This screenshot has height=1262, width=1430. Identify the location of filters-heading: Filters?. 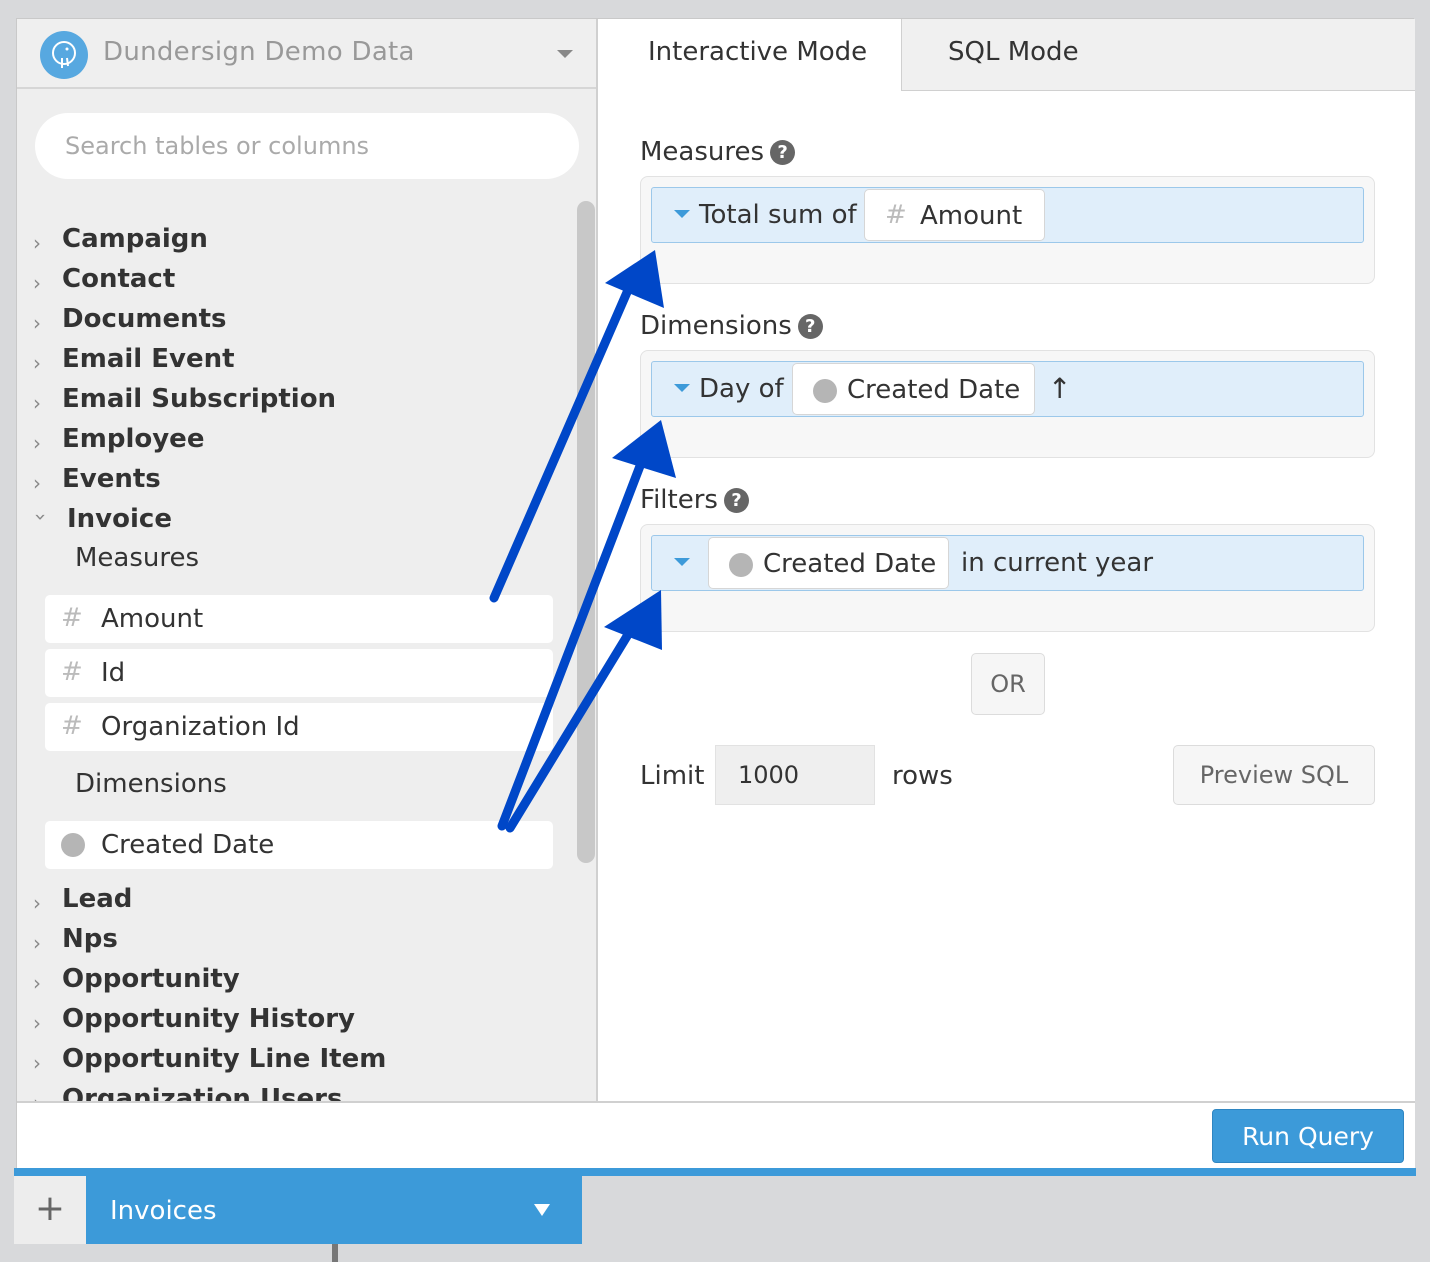
(694, 500).